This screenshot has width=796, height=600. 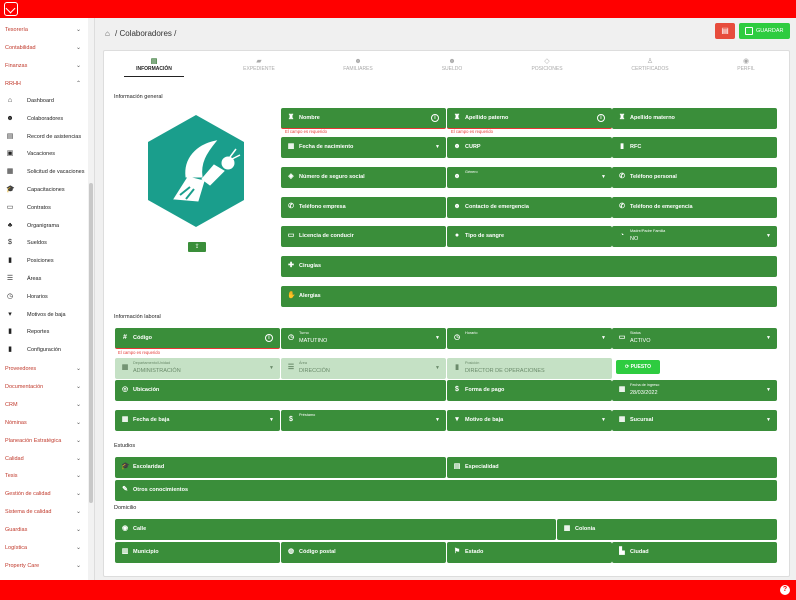 I want to click on profile-photo, so click(x=196, y=171).